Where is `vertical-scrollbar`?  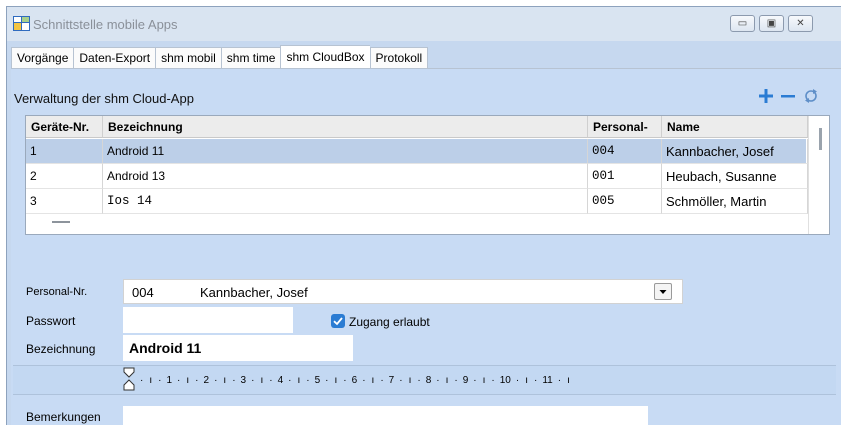 vertical-scrollbar is located at coordinates (818, 175).